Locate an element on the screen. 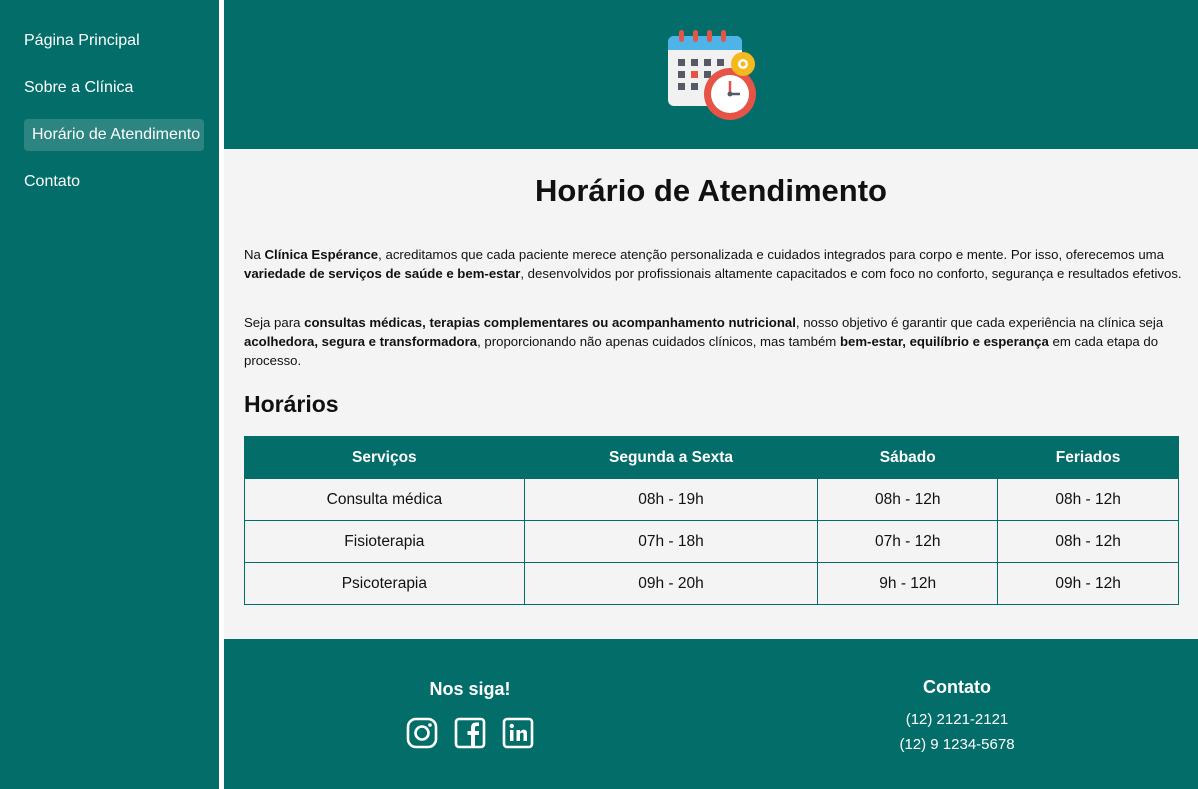 The image size is (1198, 789). facebook-icon is located at coordinates (470, 733).